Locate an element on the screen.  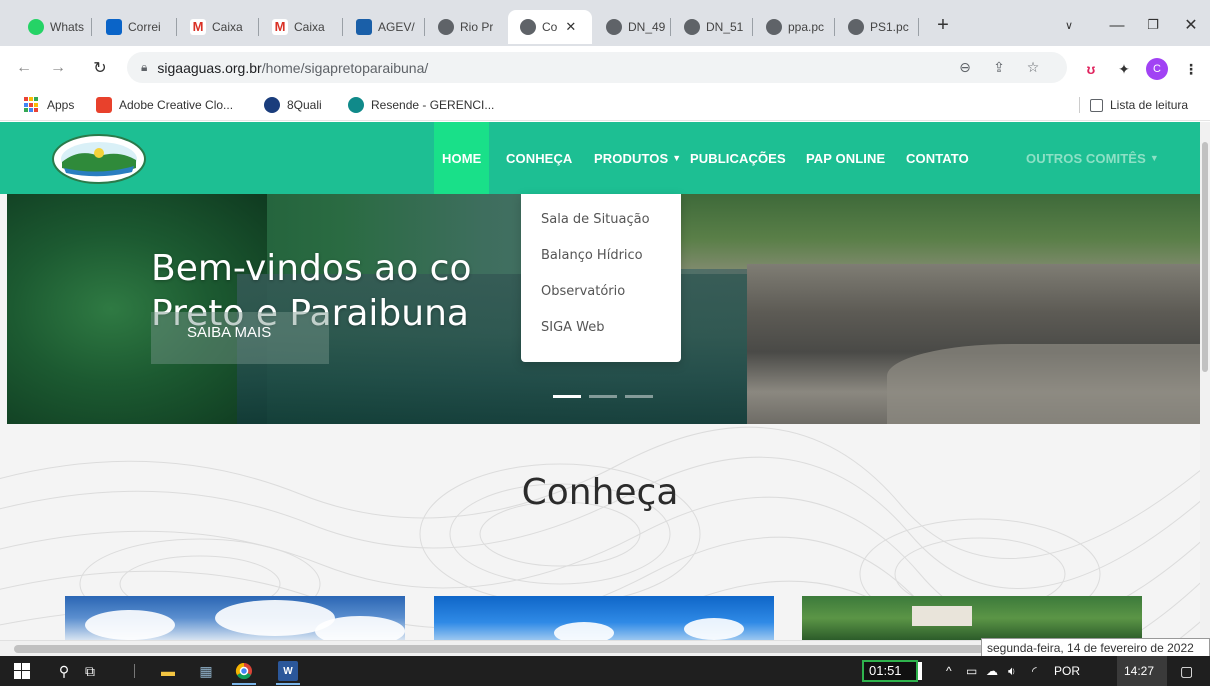
section-title: Conheça is located at coordinates (600, 492).